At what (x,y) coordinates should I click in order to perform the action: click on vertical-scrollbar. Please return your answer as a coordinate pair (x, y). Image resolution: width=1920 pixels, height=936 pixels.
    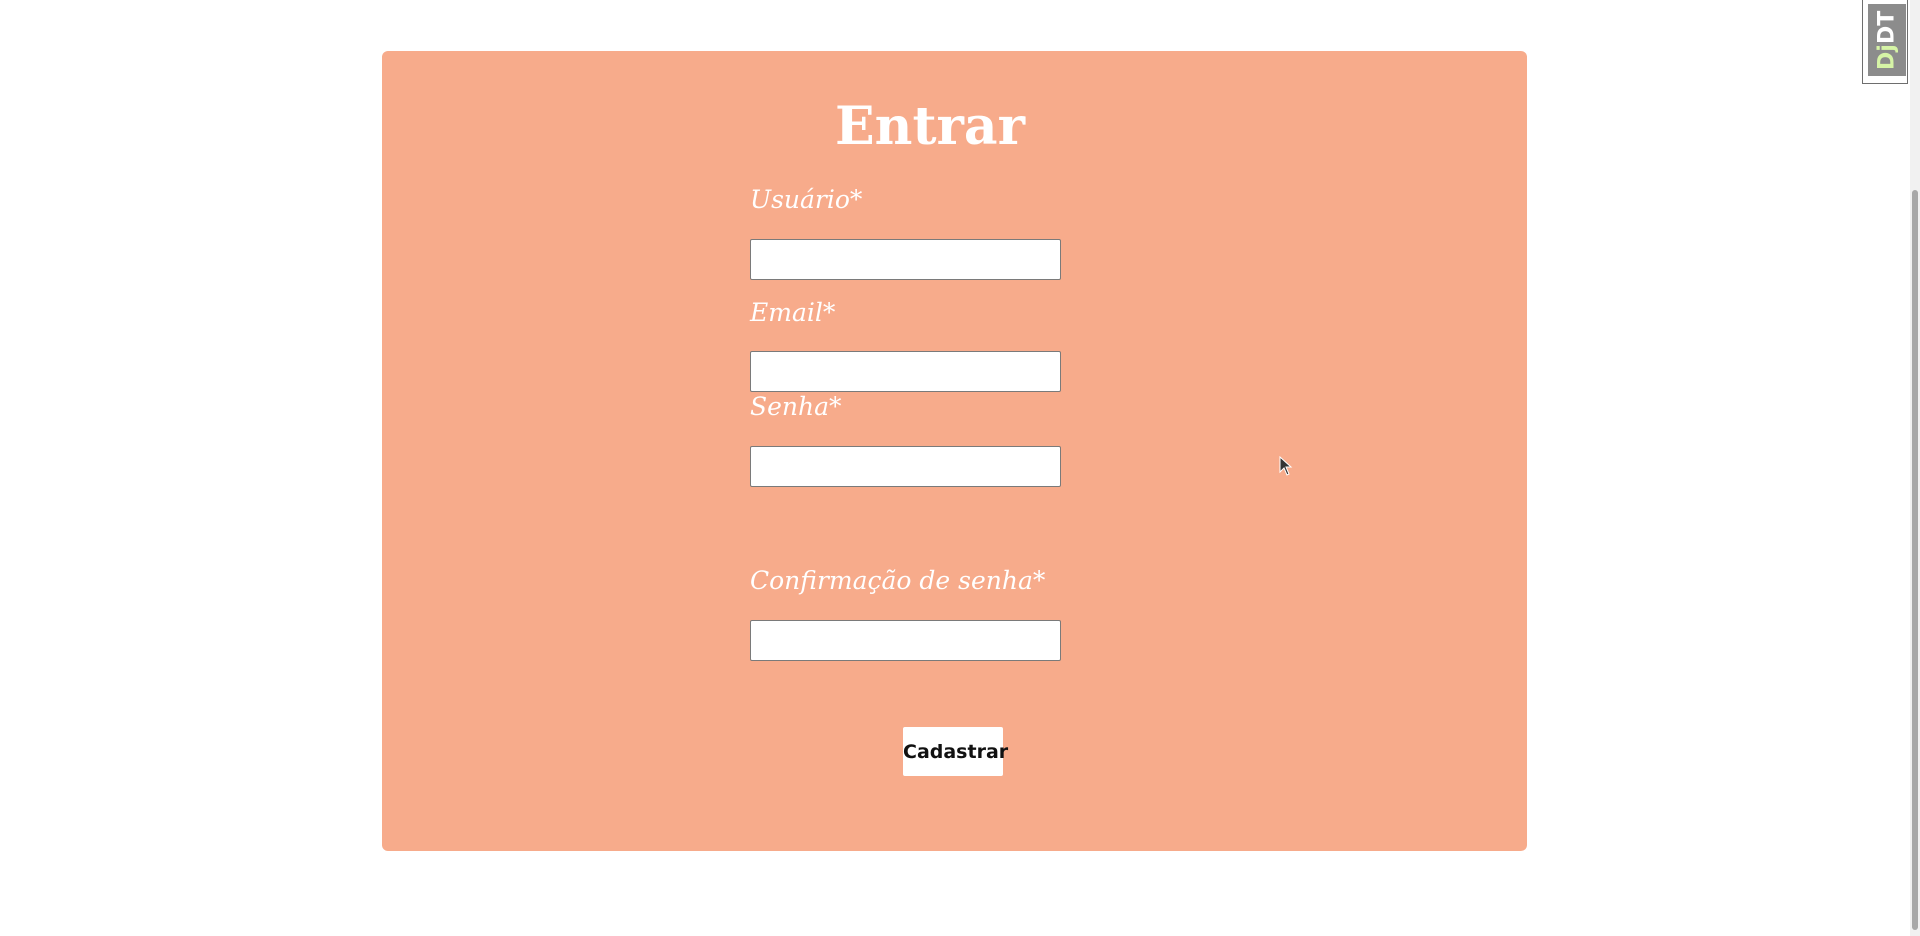
    Looking at the image, I should click on (1915, 468).